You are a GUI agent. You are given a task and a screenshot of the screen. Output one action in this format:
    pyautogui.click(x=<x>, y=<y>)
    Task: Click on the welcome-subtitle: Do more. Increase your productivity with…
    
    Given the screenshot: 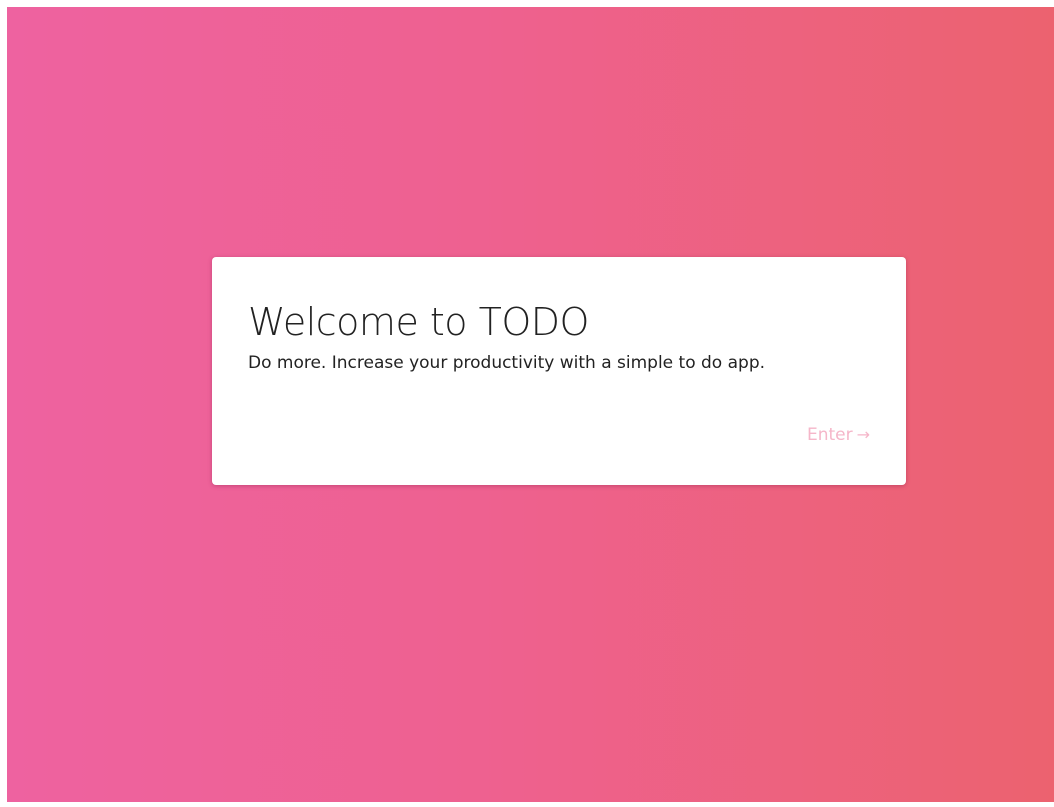 What is the action you would take?
    pyautogui.click(x=507, y=363)
    